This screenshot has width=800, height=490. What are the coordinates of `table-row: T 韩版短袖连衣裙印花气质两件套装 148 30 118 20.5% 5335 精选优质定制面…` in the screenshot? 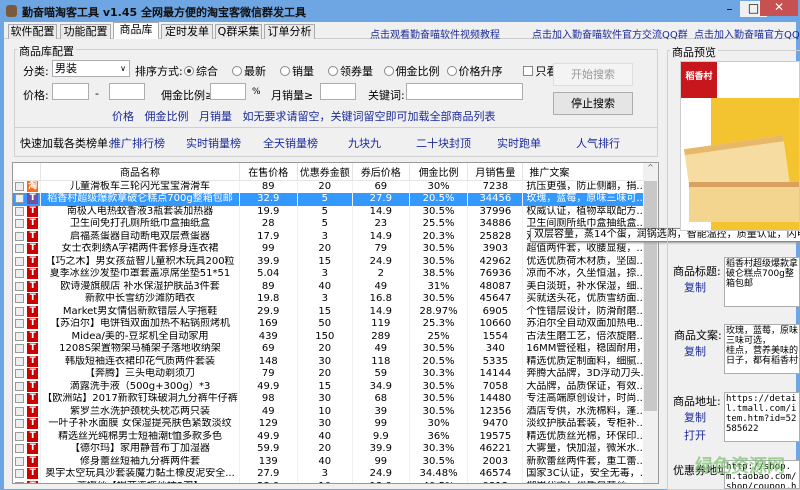 It's located at (335, 361).